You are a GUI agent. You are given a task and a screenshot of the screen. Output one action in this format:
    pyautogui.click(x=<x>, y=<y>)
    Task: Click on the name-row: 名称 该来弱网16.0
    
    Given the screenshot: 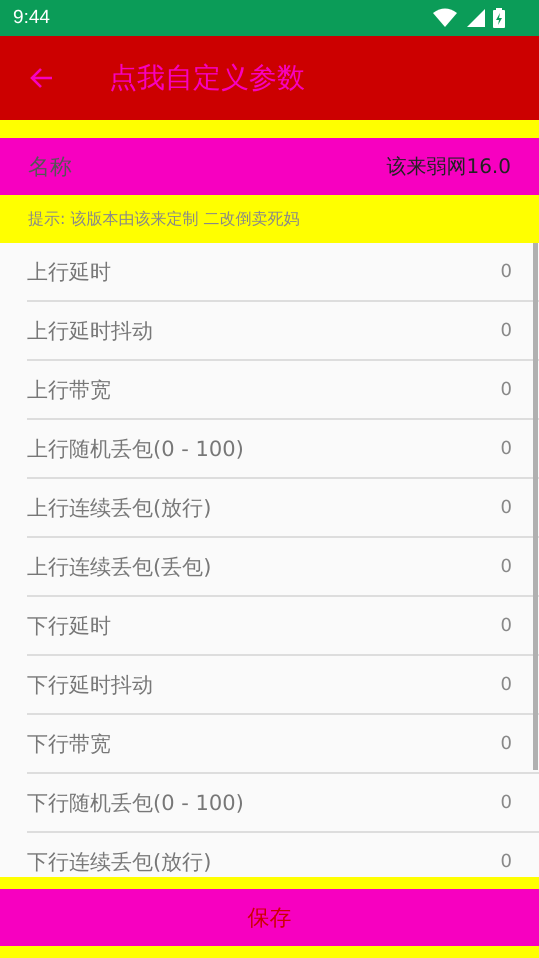 What is the action you would take?
    pyautogui.click(x=269, y=166)
    